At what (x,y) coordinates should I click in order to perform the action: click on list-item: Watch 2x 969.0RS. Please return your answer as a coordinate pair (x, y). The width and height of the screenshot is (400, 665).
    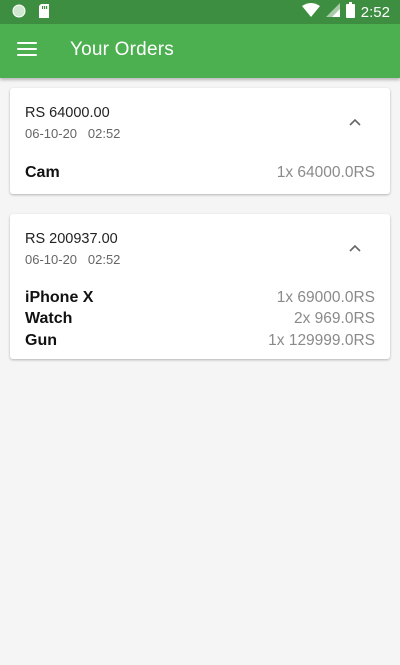
    Looking at the image, I should click on (200, 320).